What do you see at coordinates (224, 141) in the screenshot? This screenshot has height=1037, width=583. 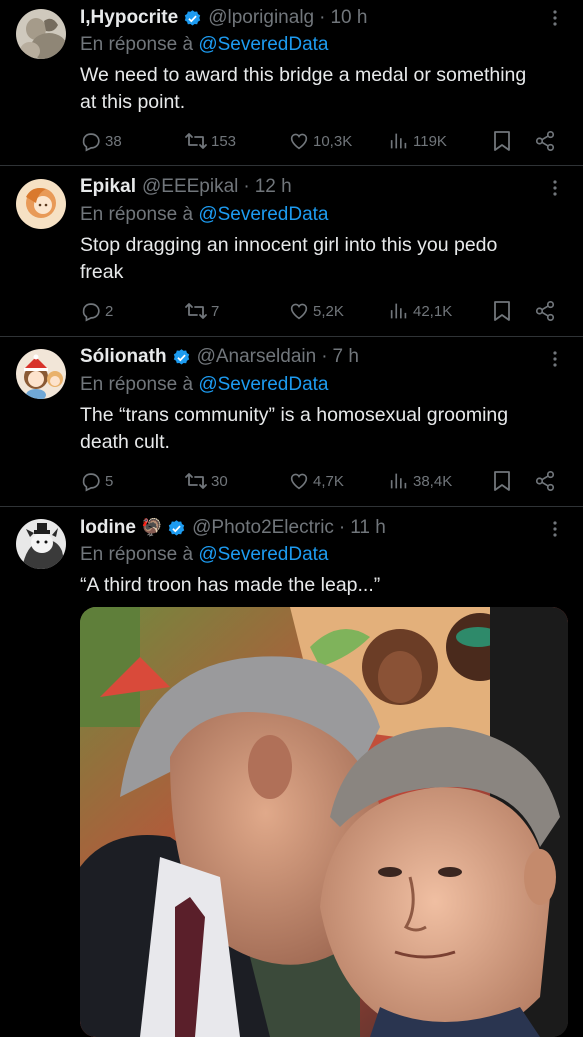 I see `retweet-count: 153` at bounding box center [224, 141].